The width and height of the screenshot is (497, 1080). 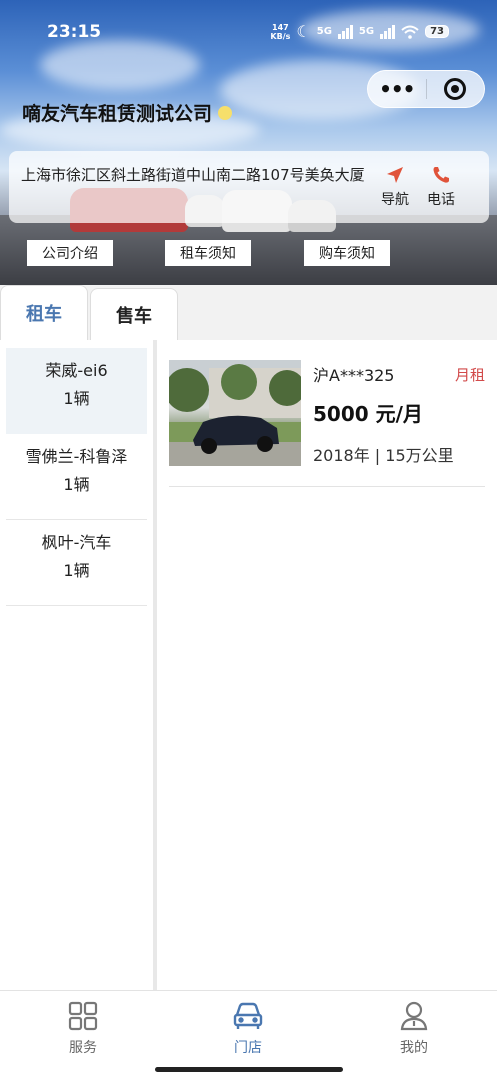 I want to click on tab-sale: 售车, so click(x=134, y=314).